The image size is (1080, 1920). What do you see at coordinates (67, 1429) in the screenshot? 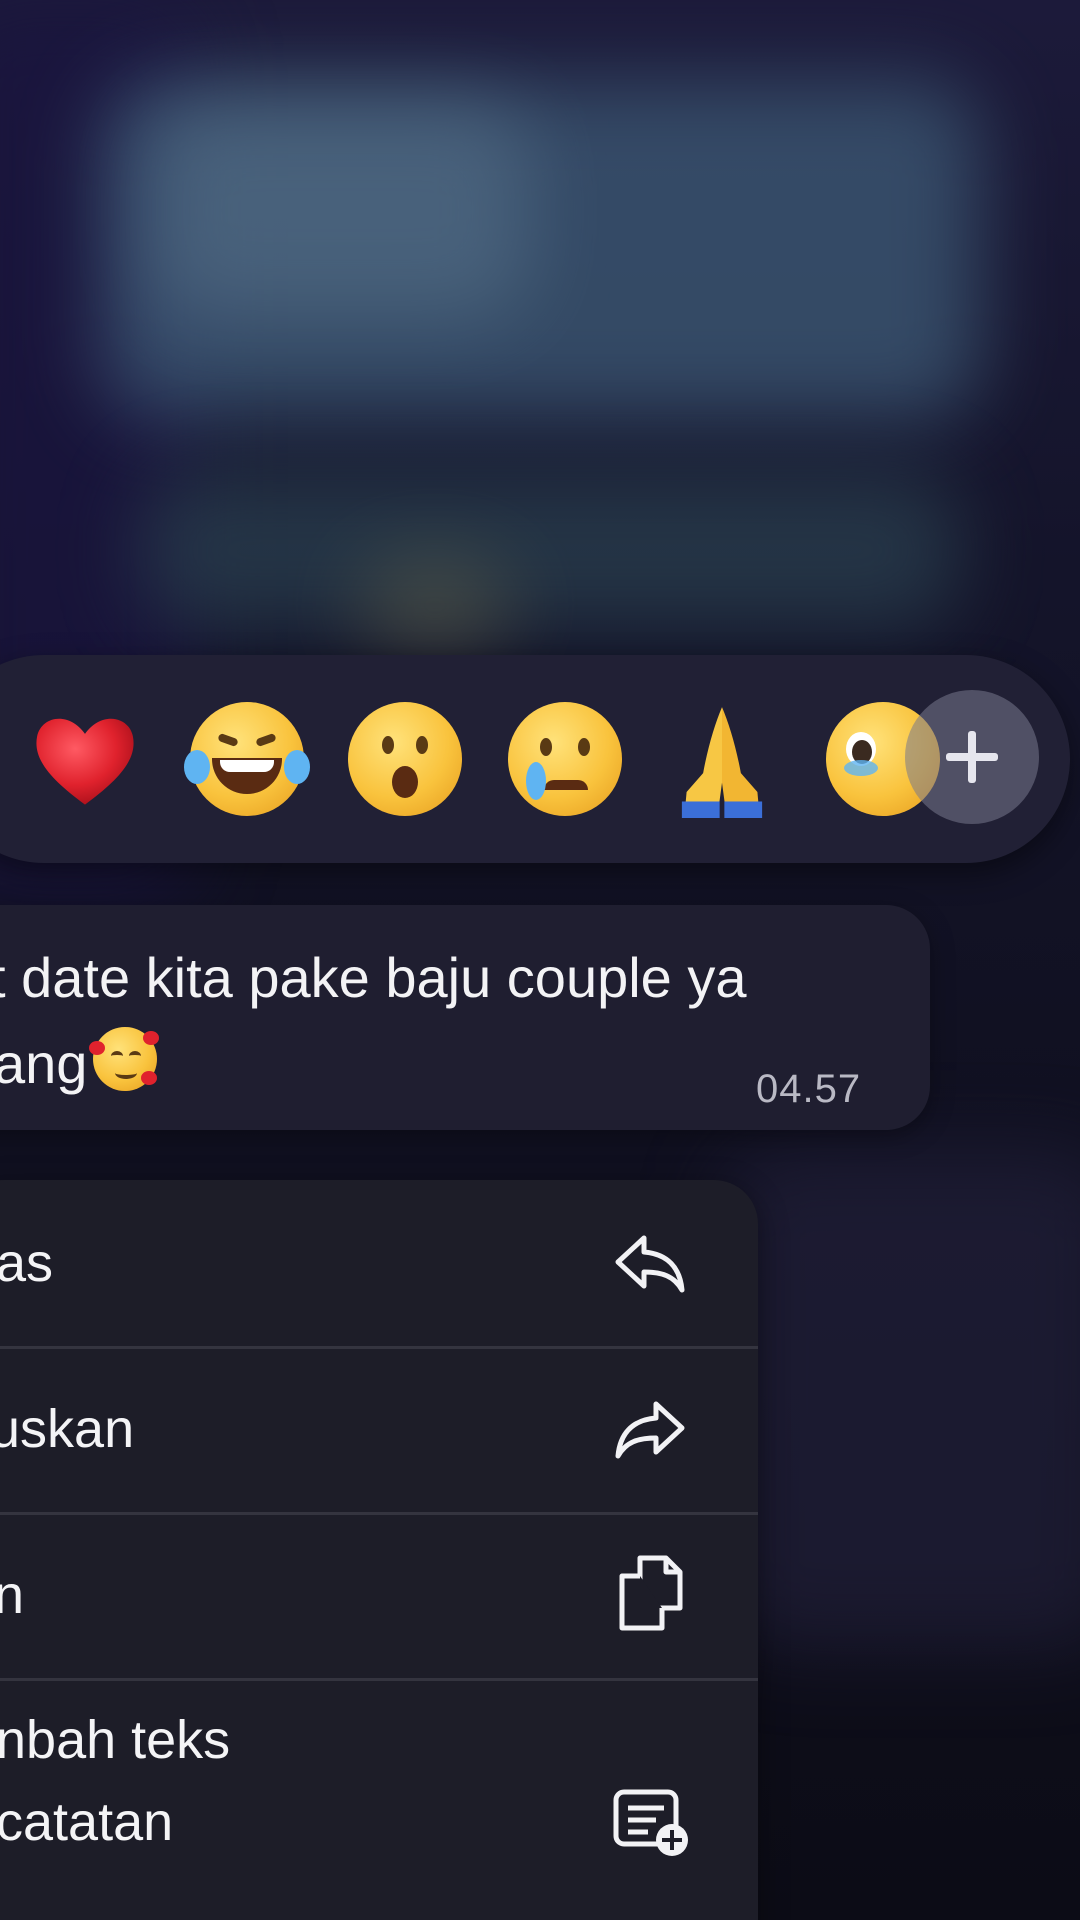
I see `menu-item-forward-label: uskan` at bounding box center [67, 1429].